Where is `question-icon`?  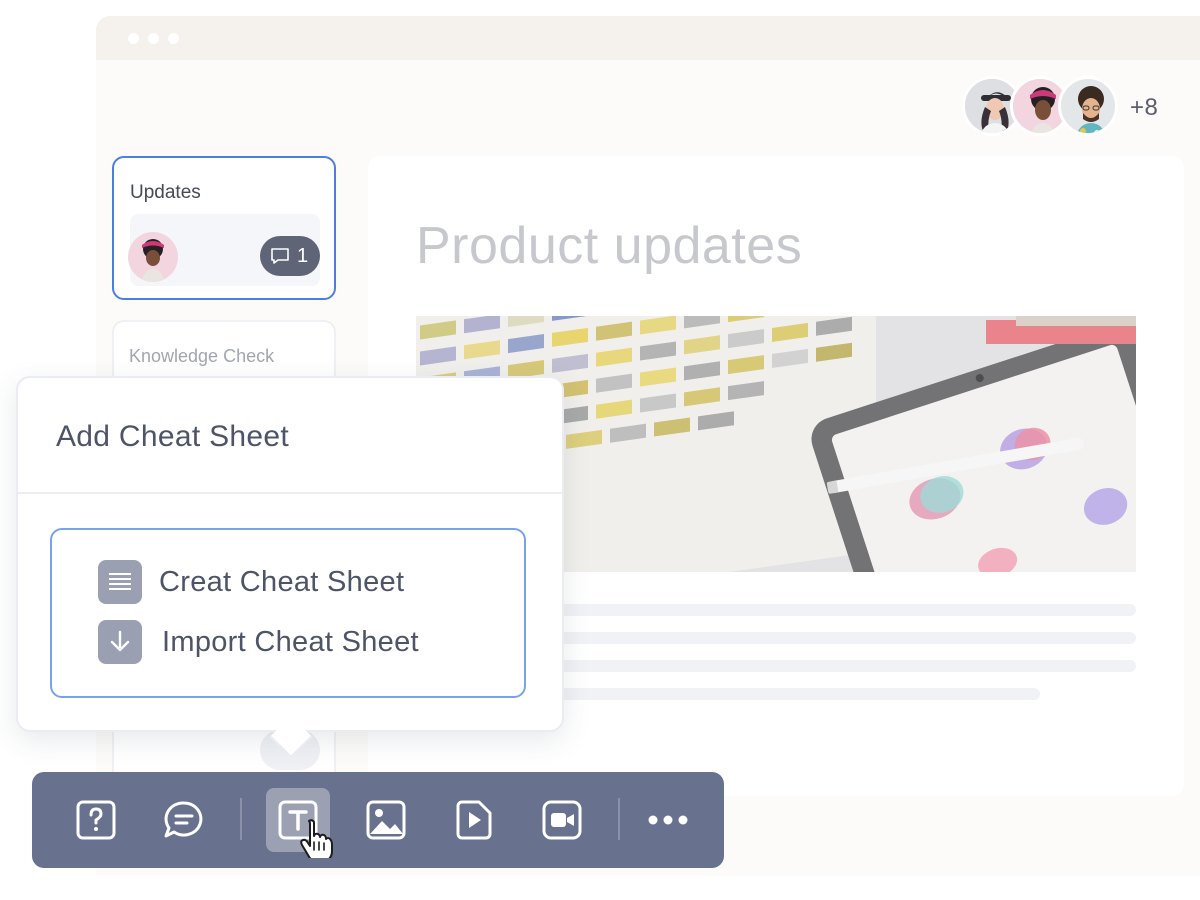 question-icon is located at coordinates (96, 820).